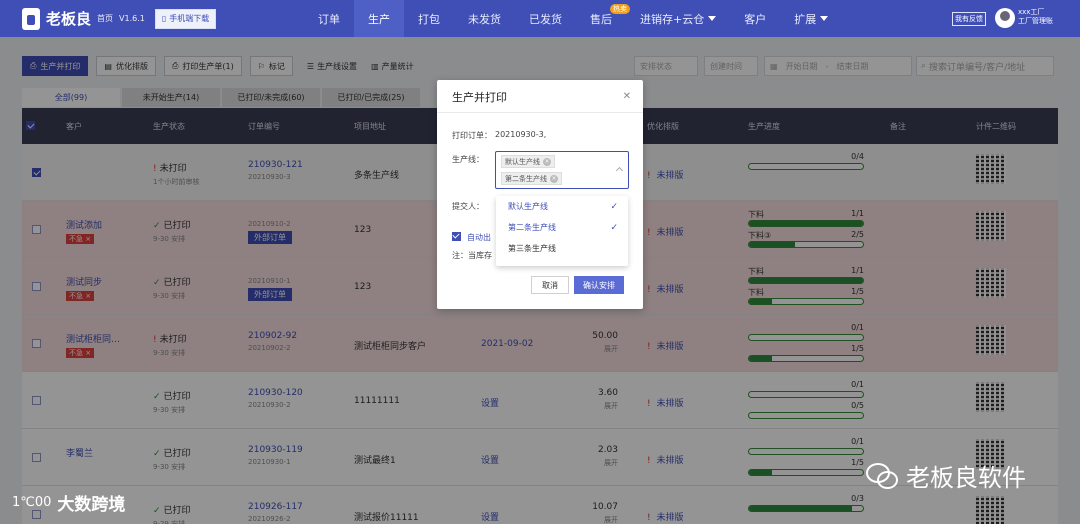  I want to click on chip-default-line: 默认生产线 ×, so click(528, 161).